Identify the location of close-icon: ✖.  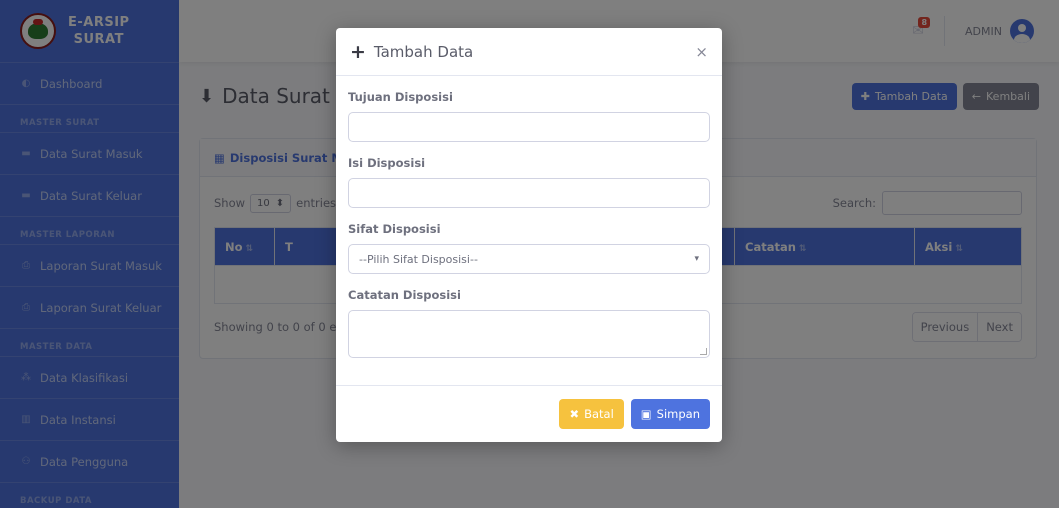
(574, 414).